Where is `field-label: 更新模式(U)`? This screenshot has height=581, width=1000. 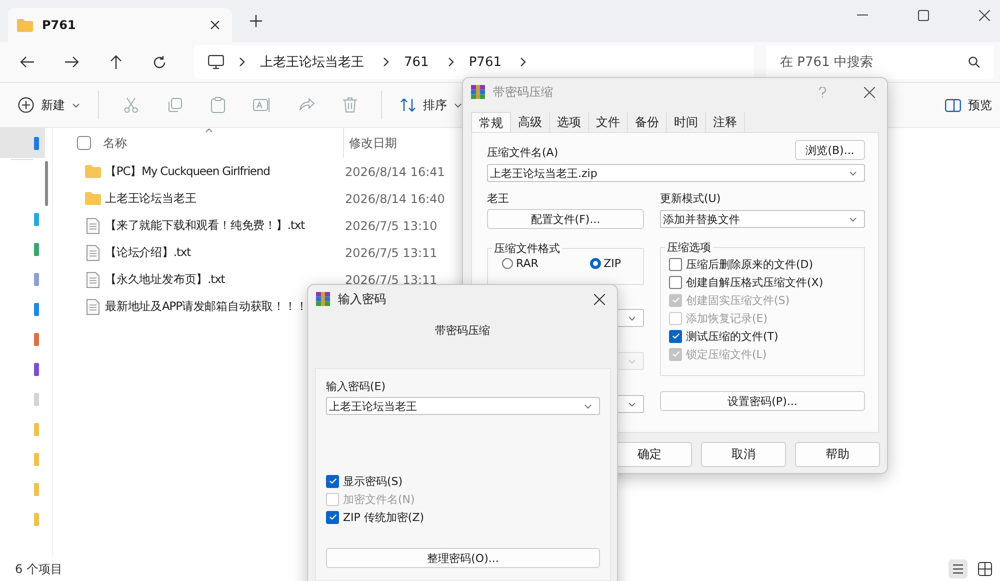
field-label: 更新模式(U) is located at coordinates (691, 198).